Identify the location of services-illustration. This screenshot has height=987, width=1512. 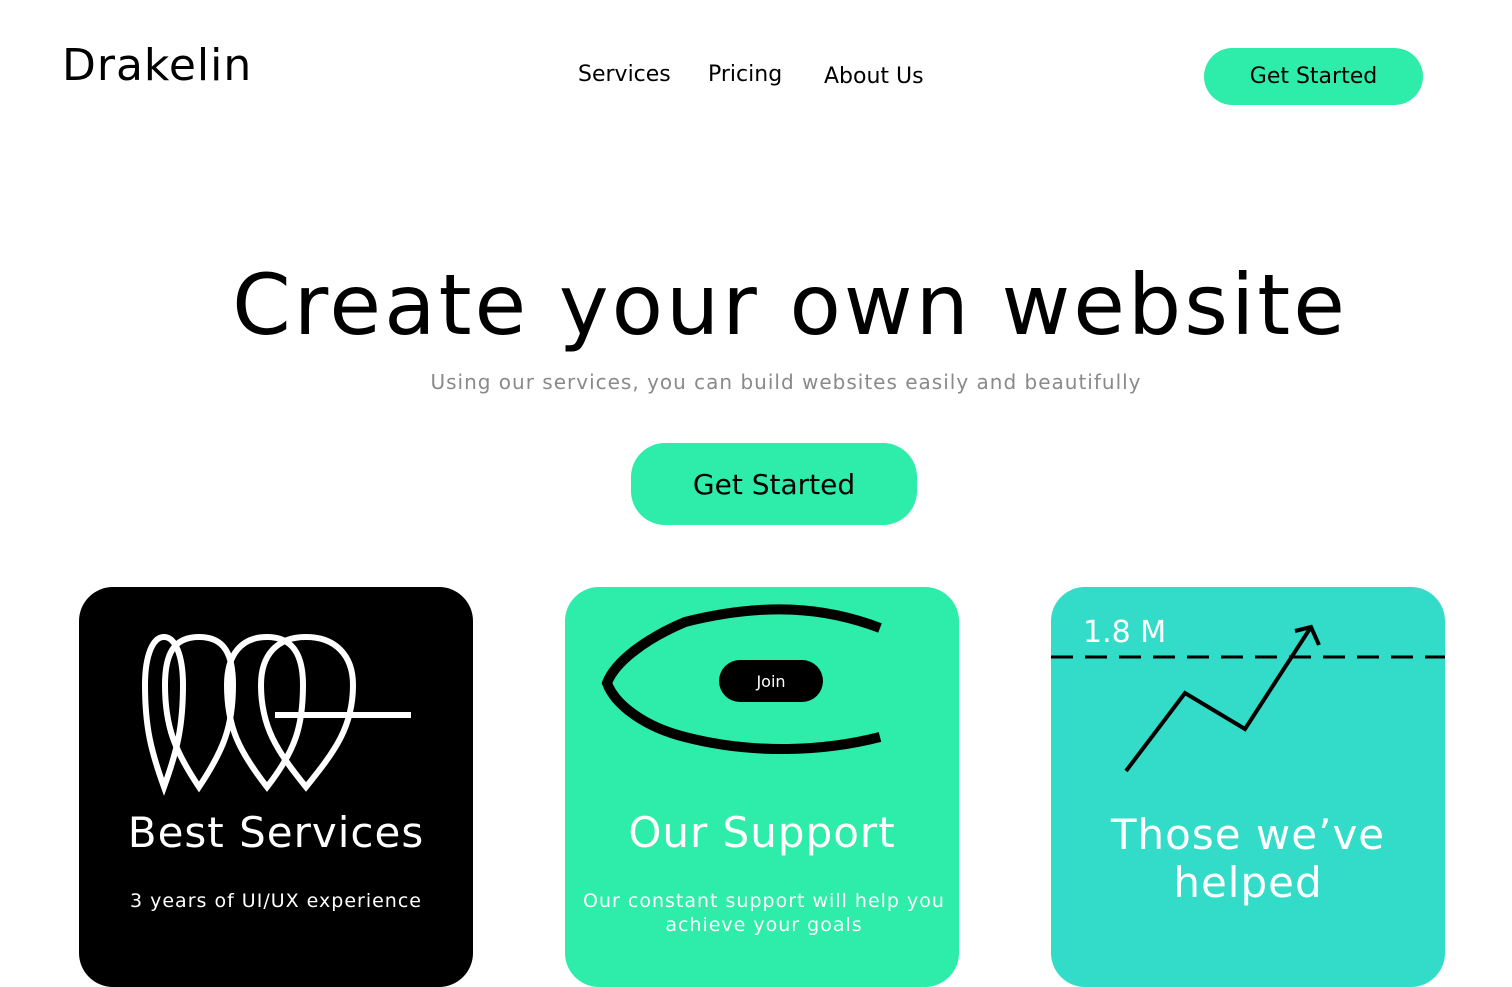
(276, 714).